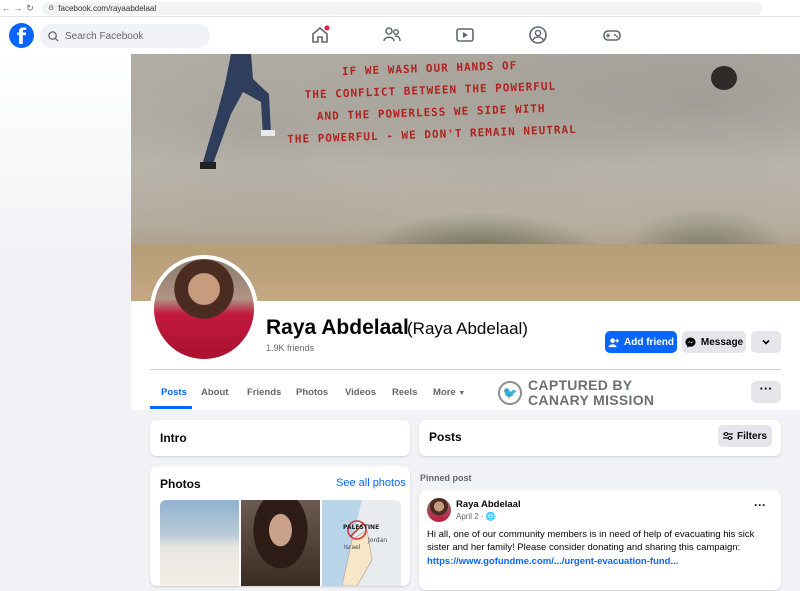  I want to click on post-date-text: April 2 ·, so click(471, 516).